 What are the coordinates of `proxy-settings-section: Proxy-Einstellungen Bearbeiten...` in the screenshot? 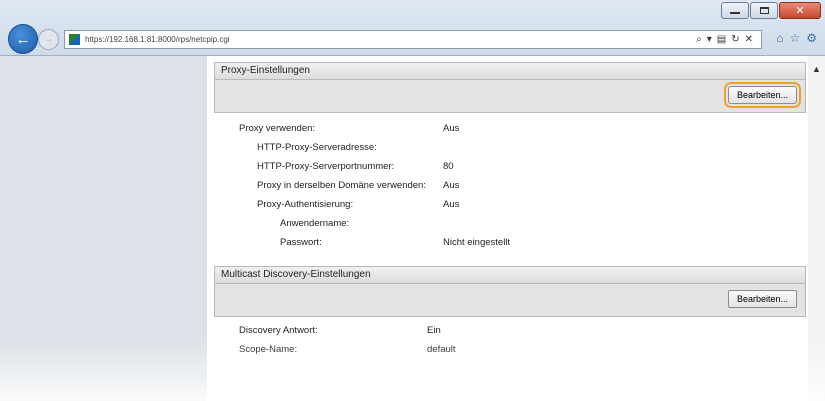 It's located at (510, 87).